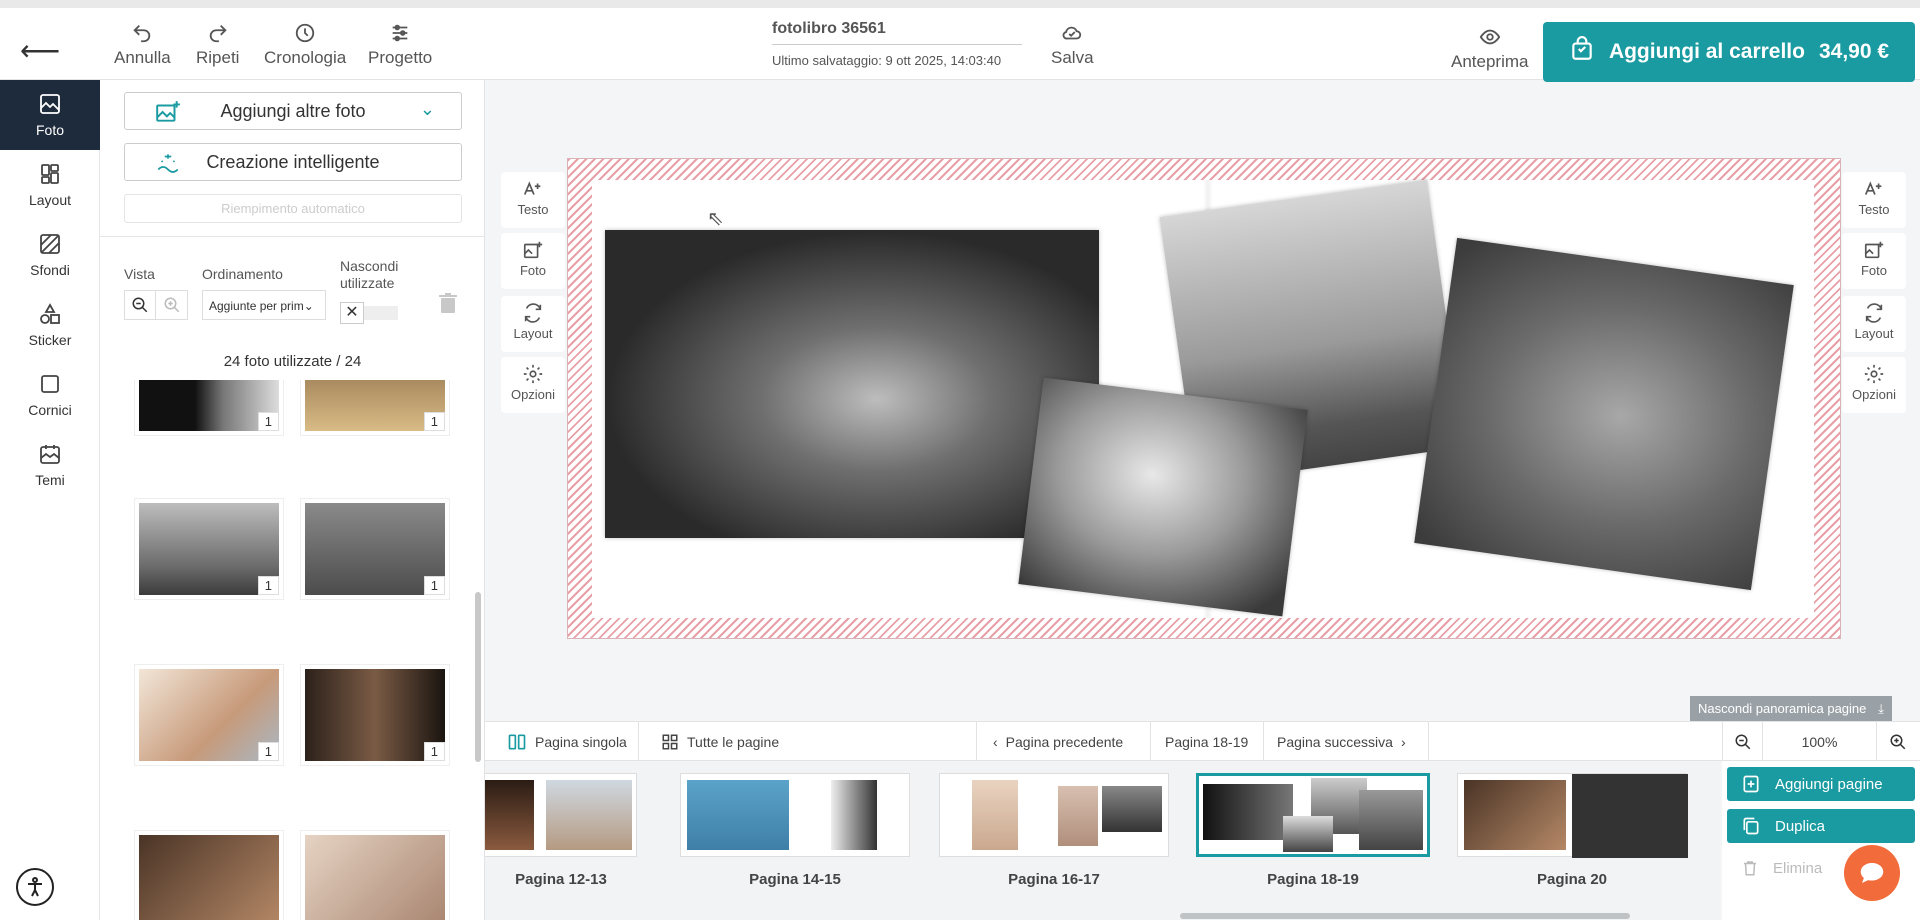 The image size is (1920, 920). What do you see at coordinates (1405, 916) in the screenshot?
I see `strip-scrollbar` at bounding box center [1405, 916].